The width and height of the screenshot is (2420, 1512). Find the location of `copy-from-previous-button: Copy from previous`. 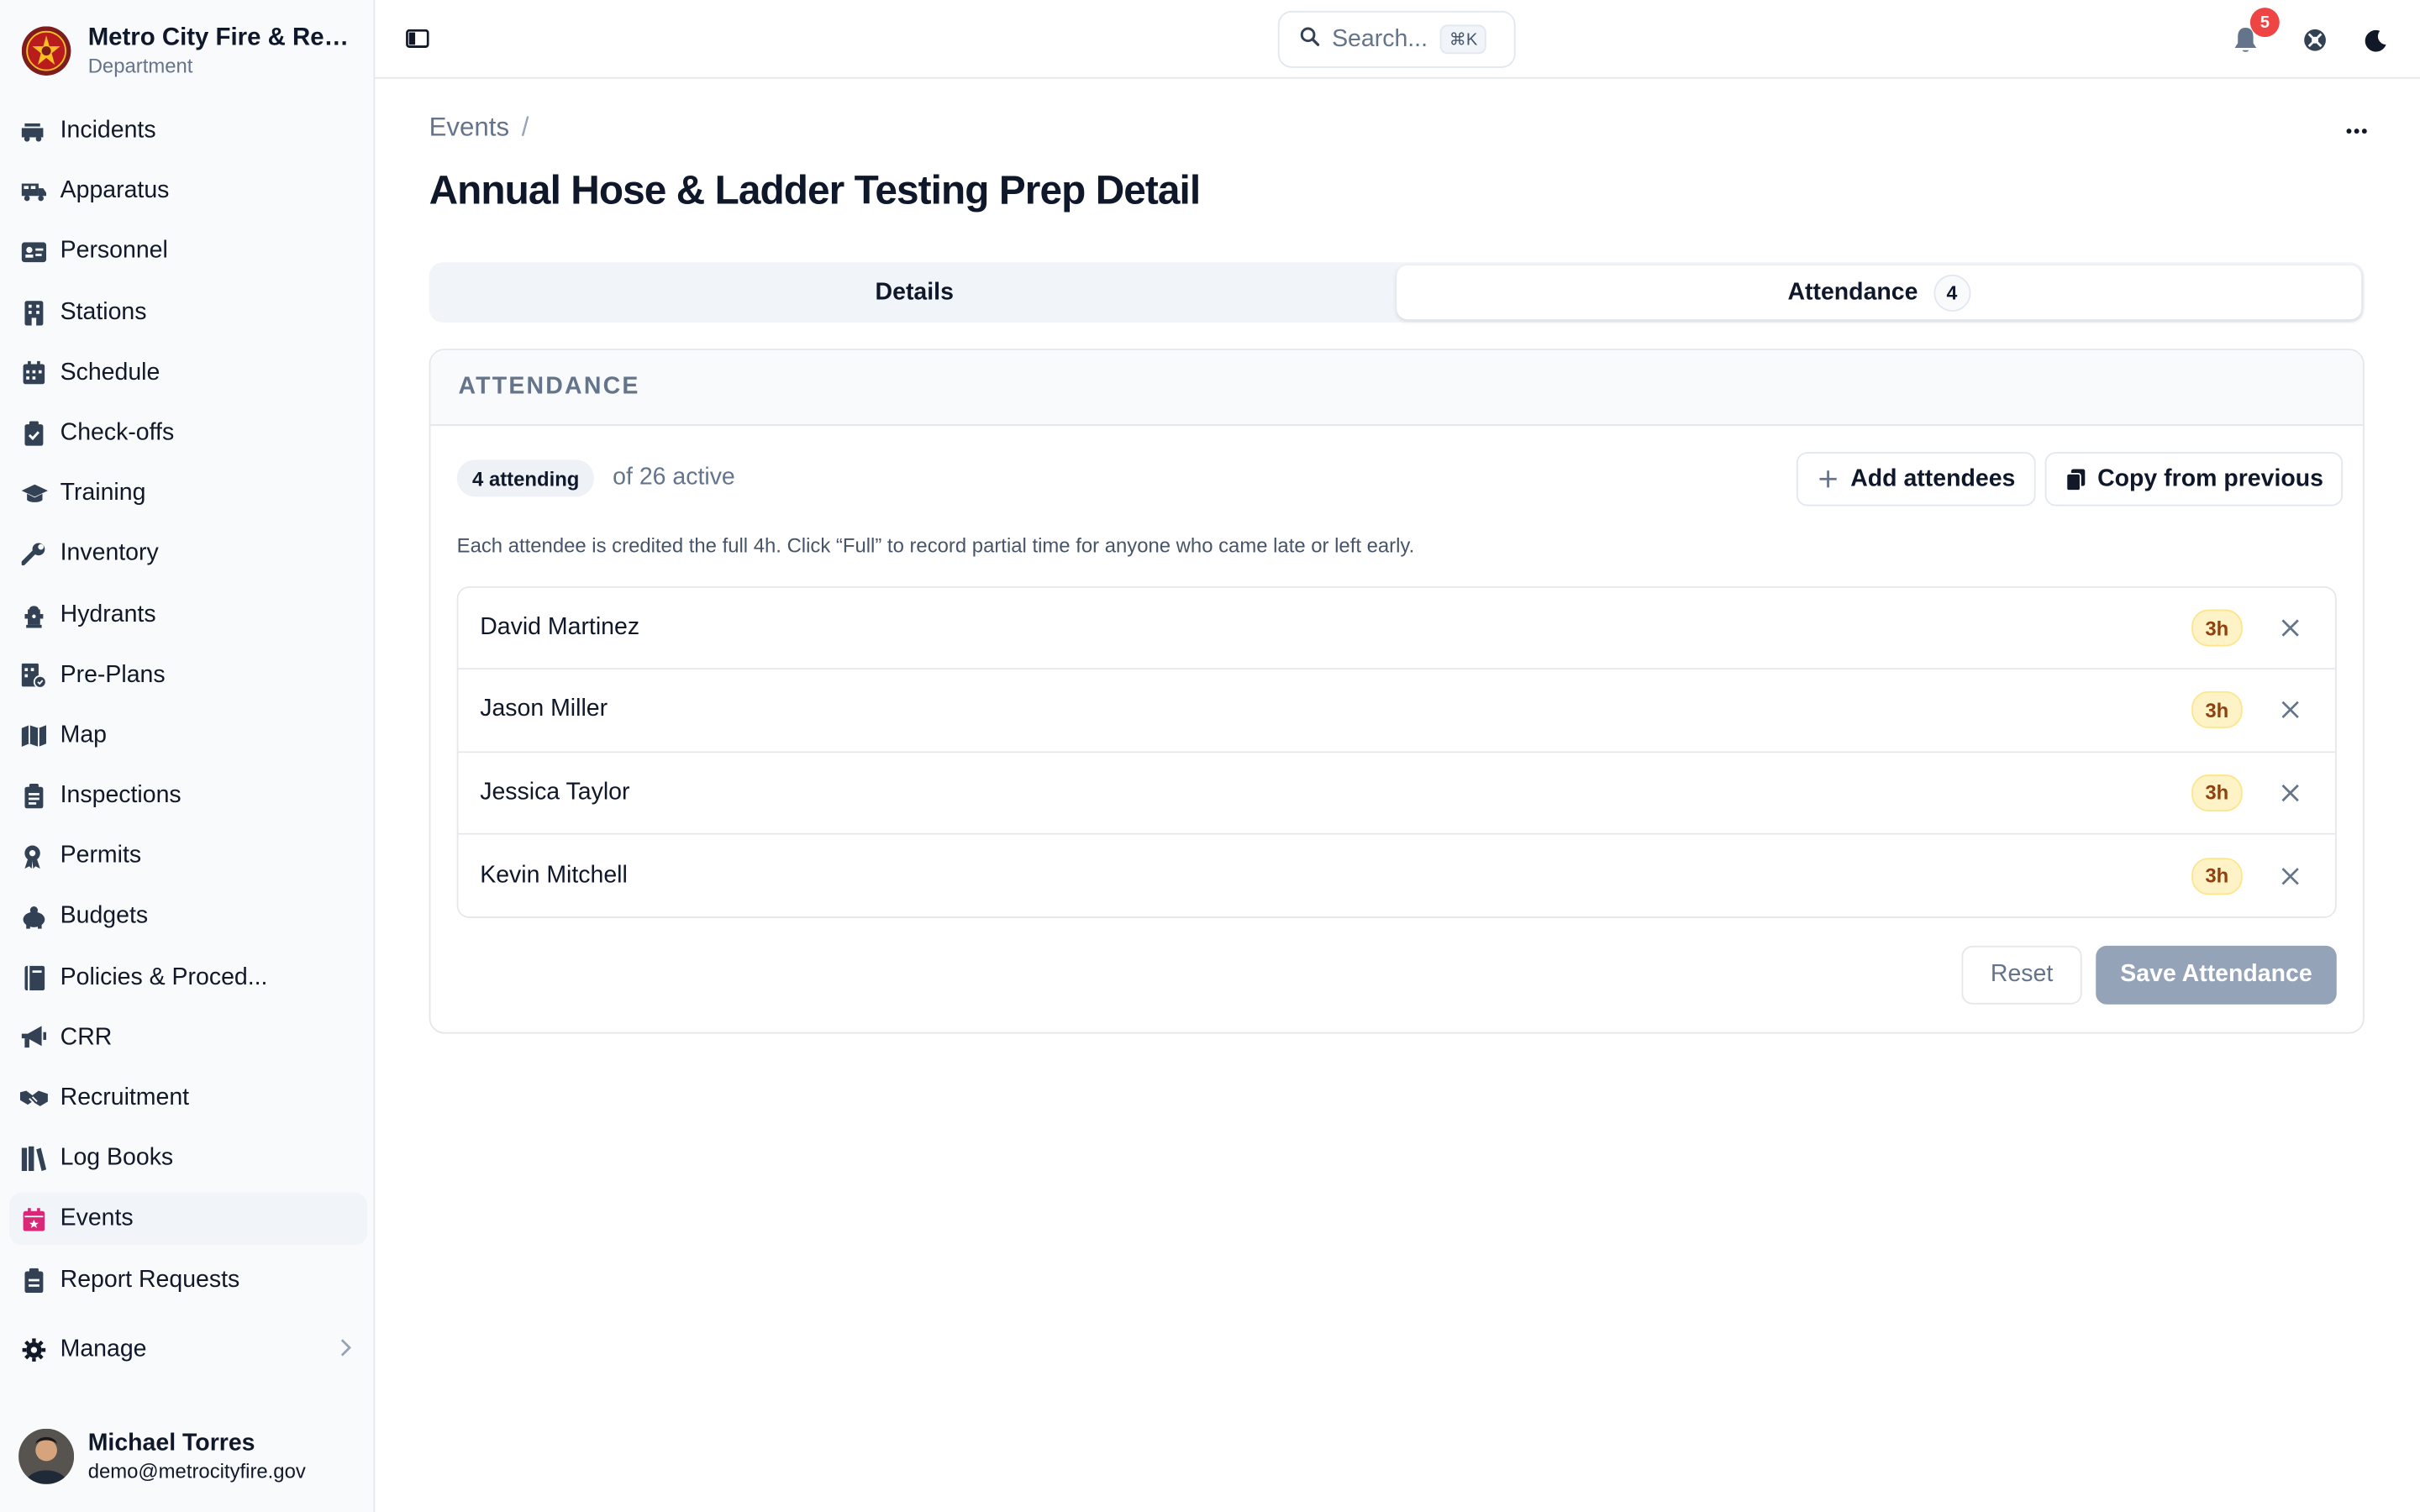

copy-from-previous-button: Copy from previous is located at coordinates (2194, 479).